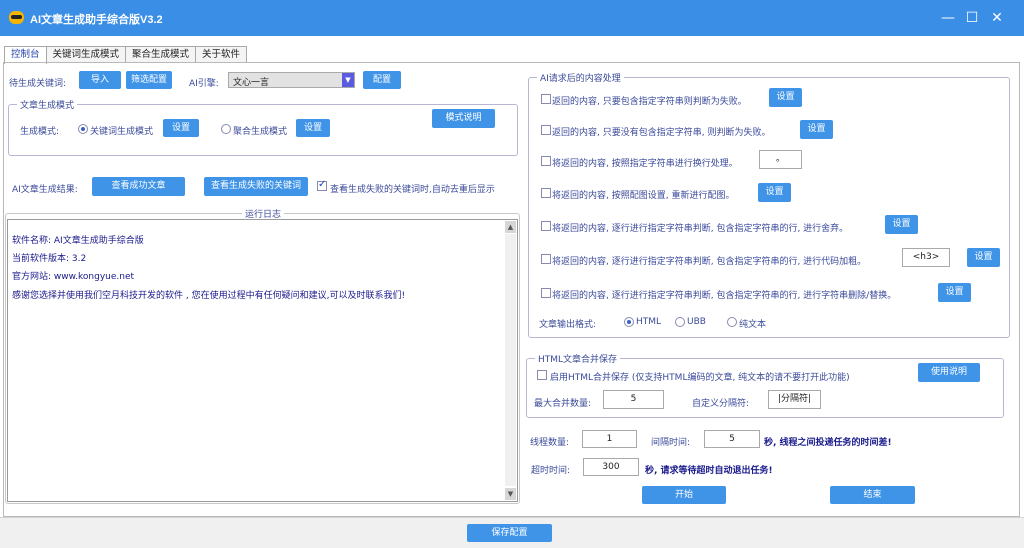 The image size is (1024, 548). Describe the element at coordinates (40, 132) in the screenshot. I see `gen-mode-label: 生成模式:` at that location.